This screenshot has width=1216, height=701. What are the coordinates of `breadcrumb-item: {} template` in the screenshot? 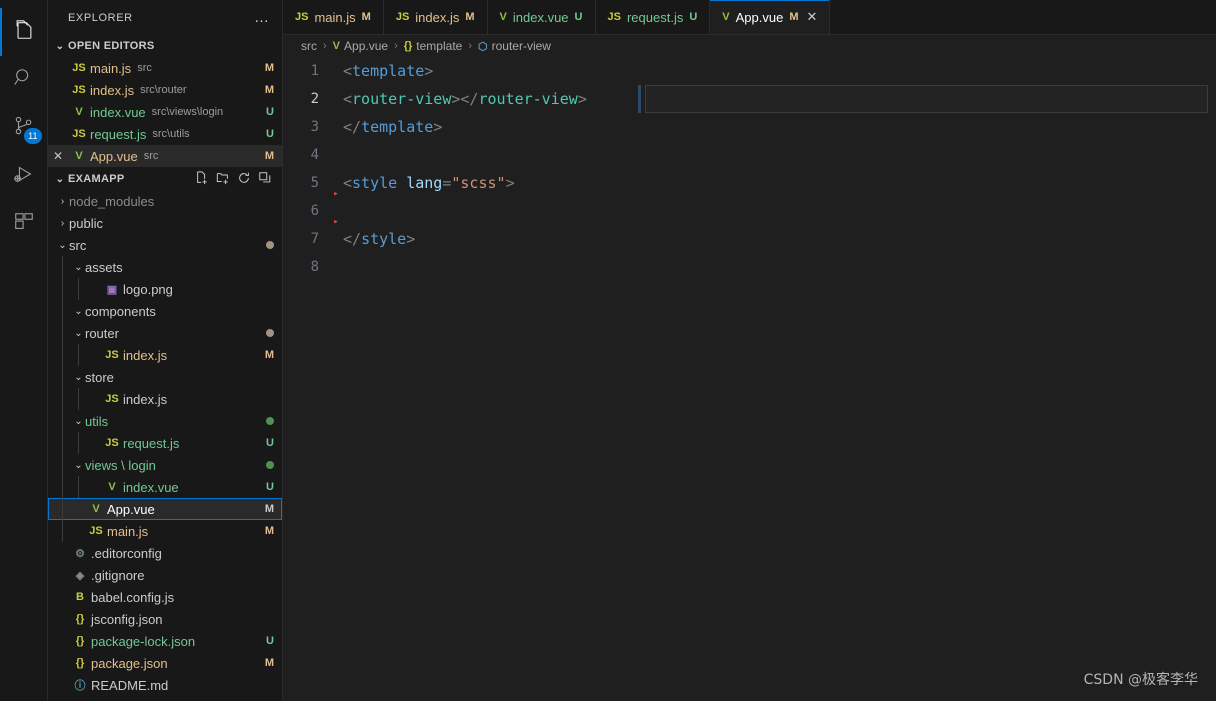 It's located at (433, 46).